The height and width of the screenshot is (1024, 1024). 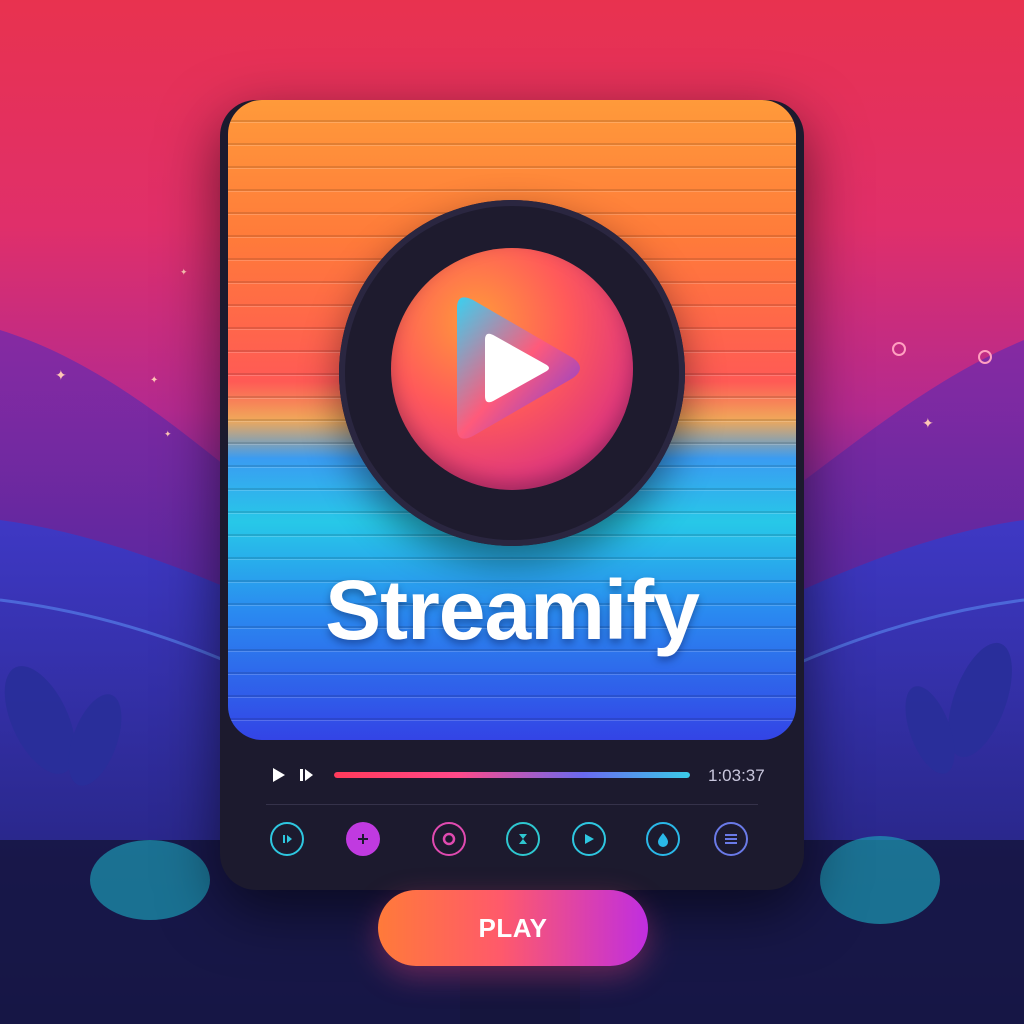 I want to click on action-icon-row, so click(x=515, y=842).